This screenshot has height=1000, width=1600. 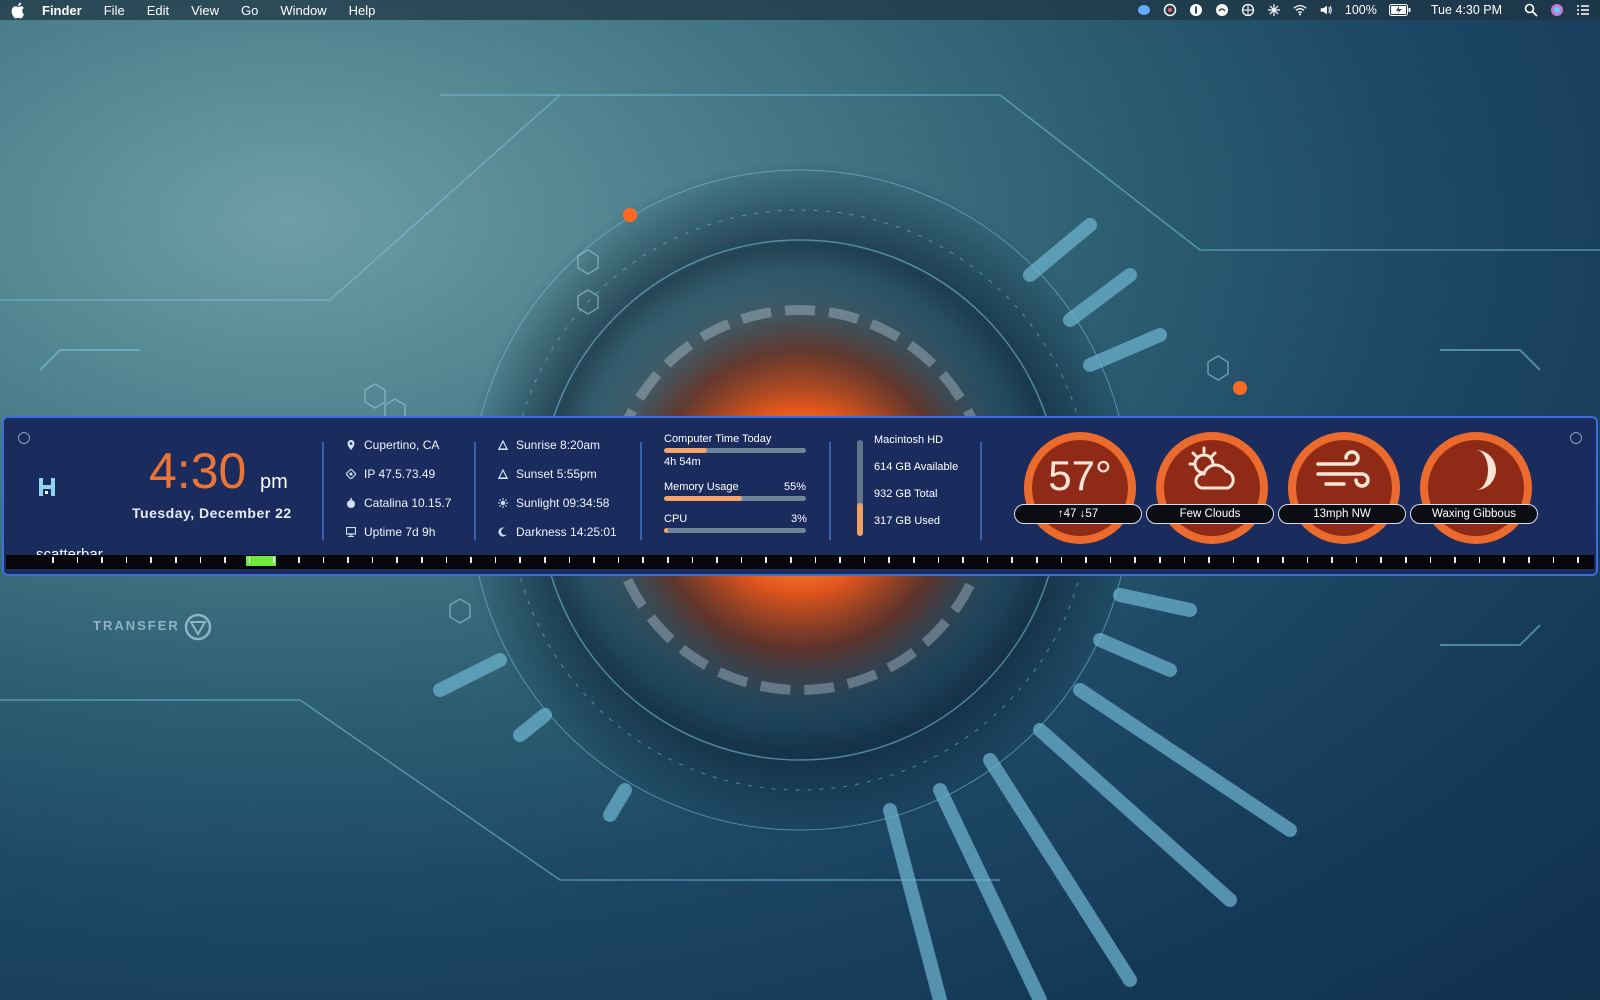 I want to click on hi-lo-pill: ↑47 ↓57, so click(x=1078, y=514).